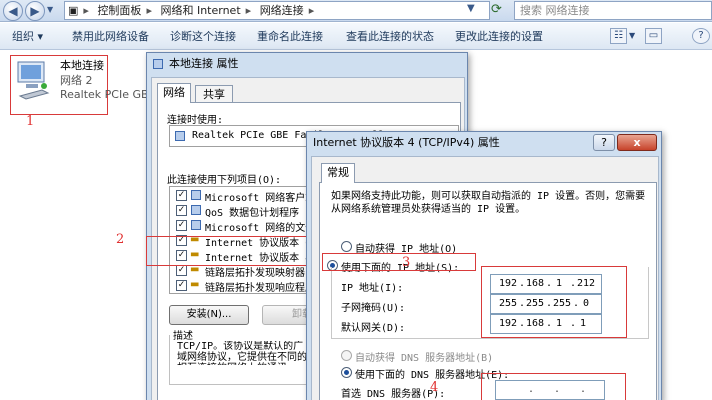 This screenshot has height=400, width=712. Describe the element at coordinates (203, 36) in the screenshot. I see `diagnose-button: 诊断这个连接` at that location.